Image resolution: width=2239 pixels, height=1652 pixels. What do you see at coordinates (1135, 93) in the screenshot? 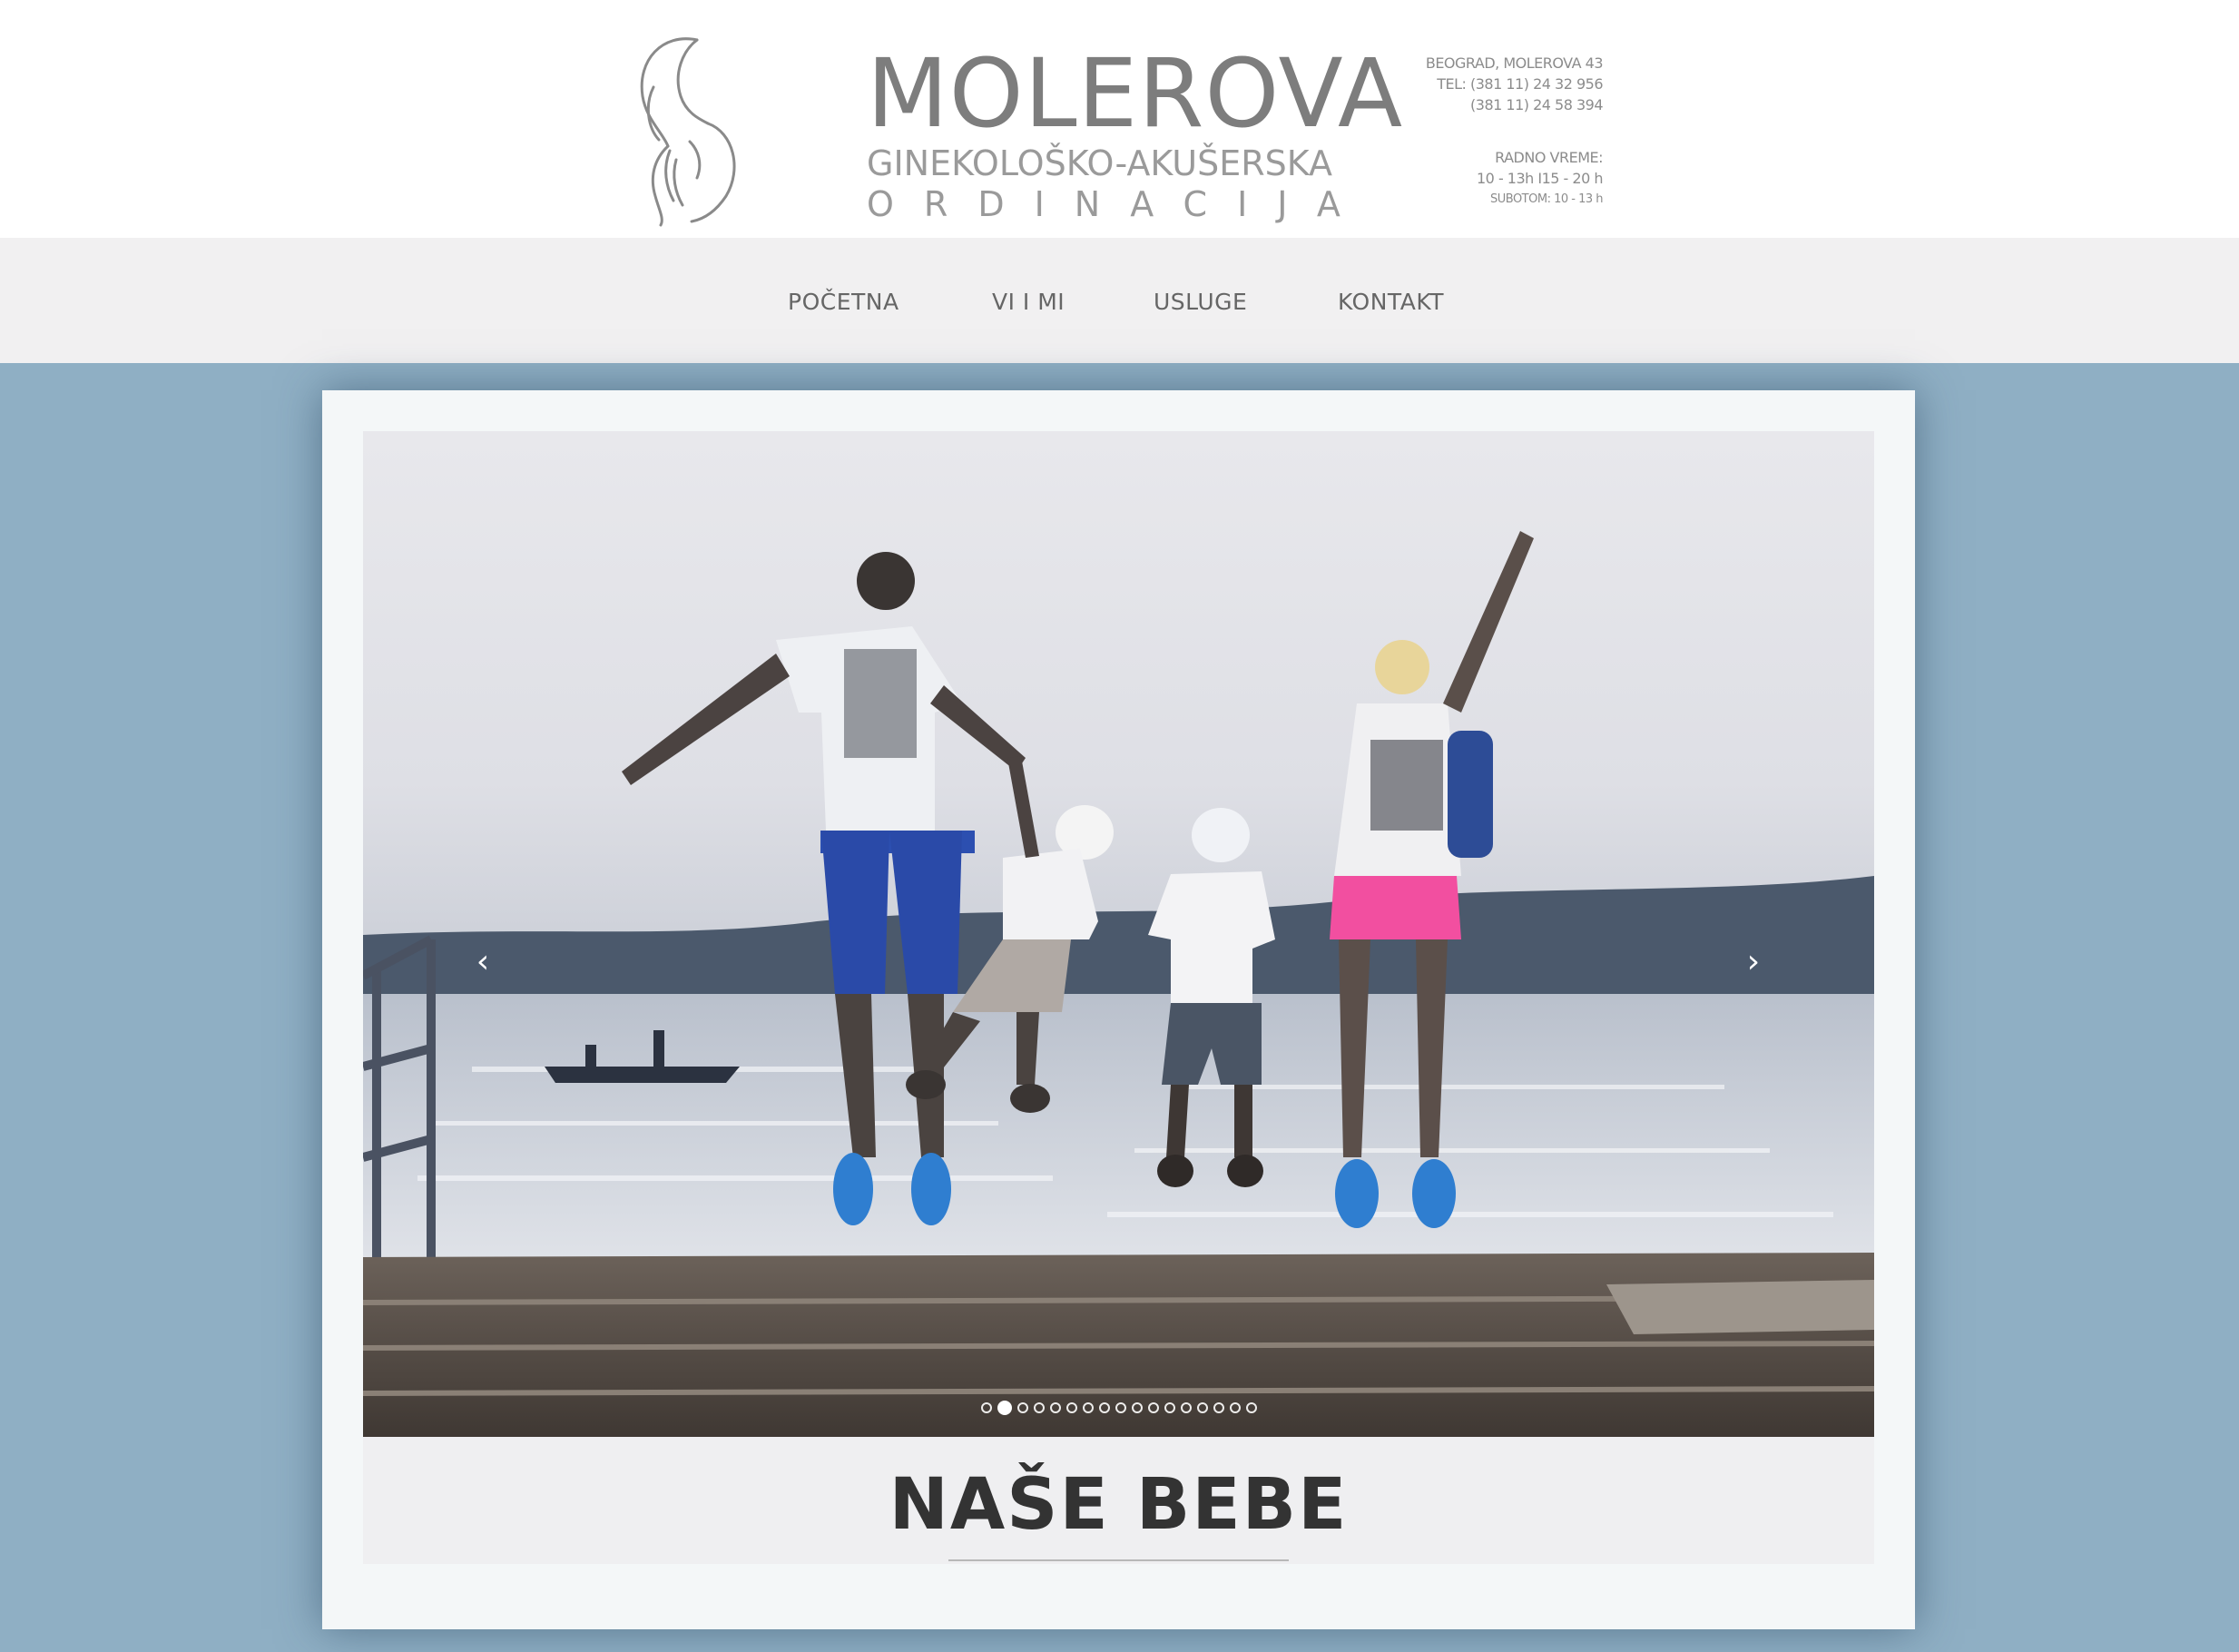
I see `brand-name: MOLEROVA` at bounding box center [1135, 93].